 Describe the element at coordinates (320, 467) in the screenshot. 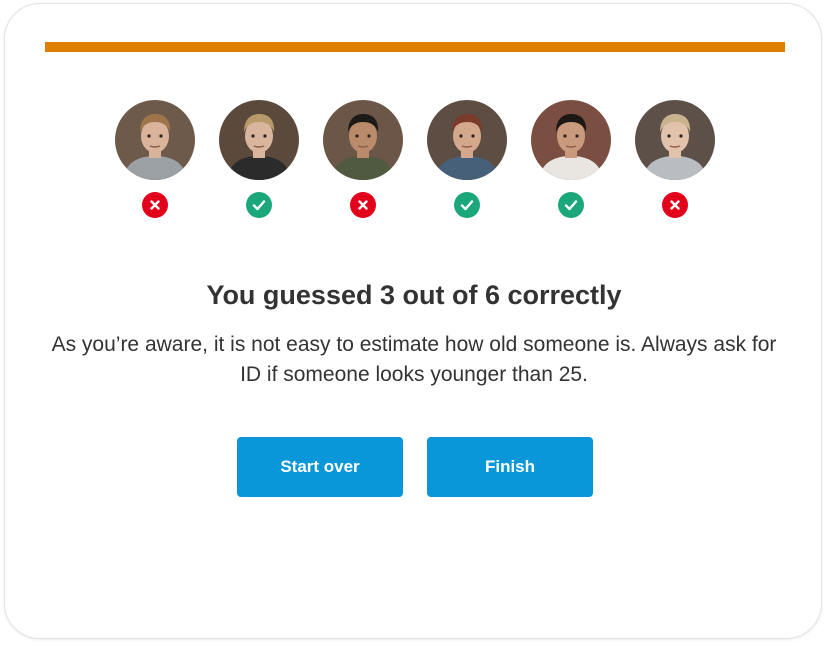

I see `start-over-button: Start over` at that location.